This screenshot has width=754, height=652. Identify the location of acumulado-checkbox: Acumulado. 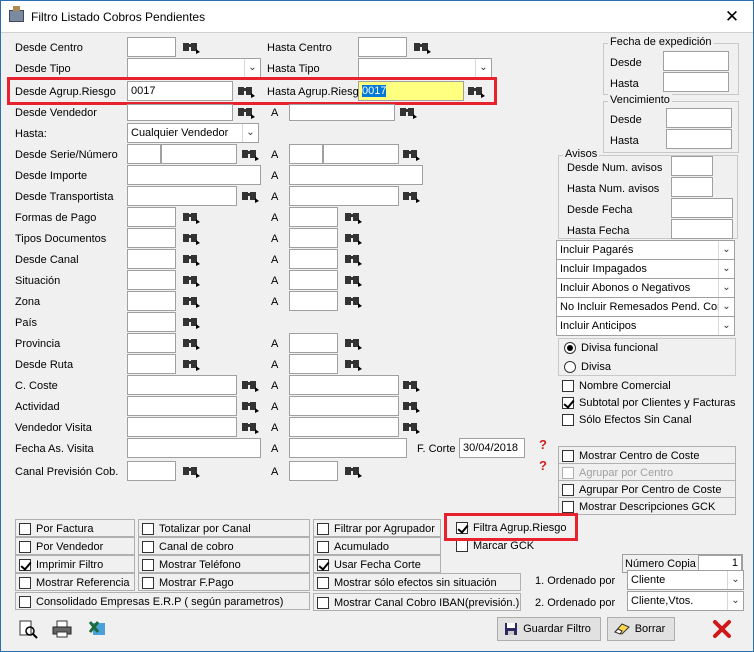
(377, 546).